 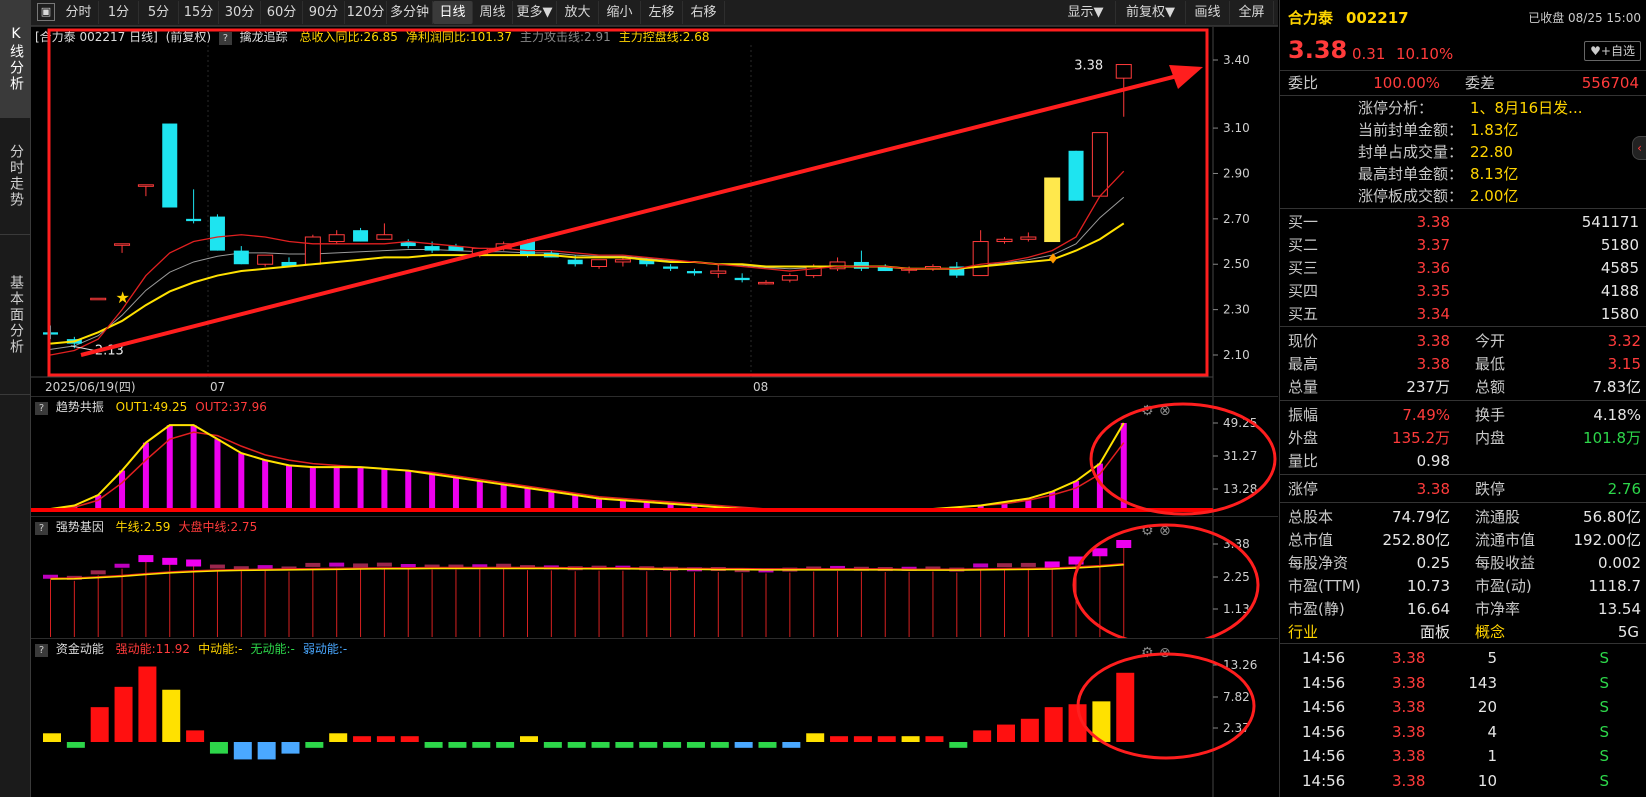 What do you see at coordinates (1463, 658) in the screenshot?
I see `tick-row: 14:56 3.38 5 S` at bounding box center [1463, 658].